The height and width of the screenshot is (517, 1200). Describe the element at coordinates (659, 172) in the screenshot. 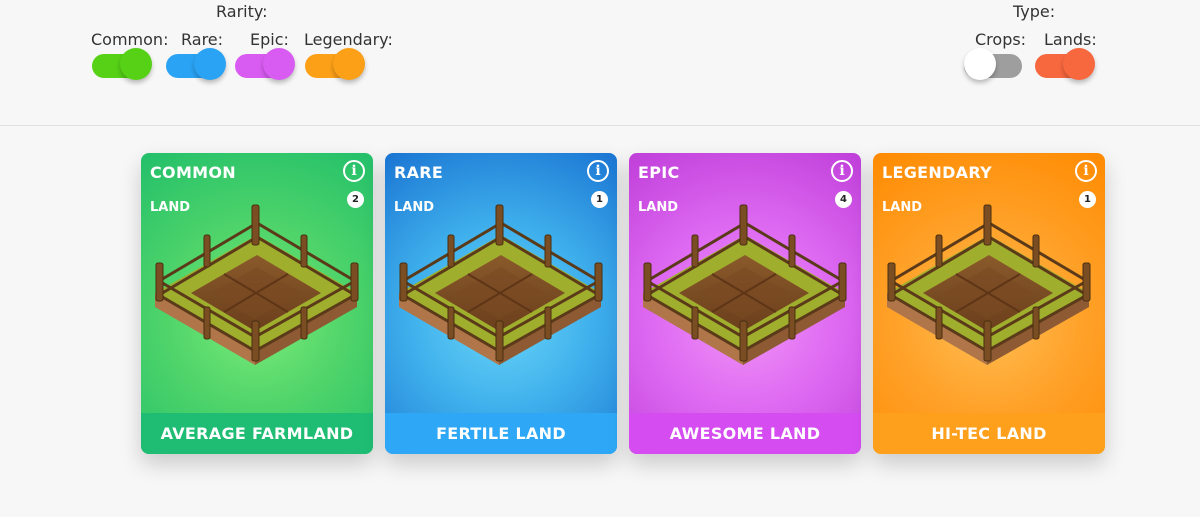

I see `card-rarity: EPIC` at that location.